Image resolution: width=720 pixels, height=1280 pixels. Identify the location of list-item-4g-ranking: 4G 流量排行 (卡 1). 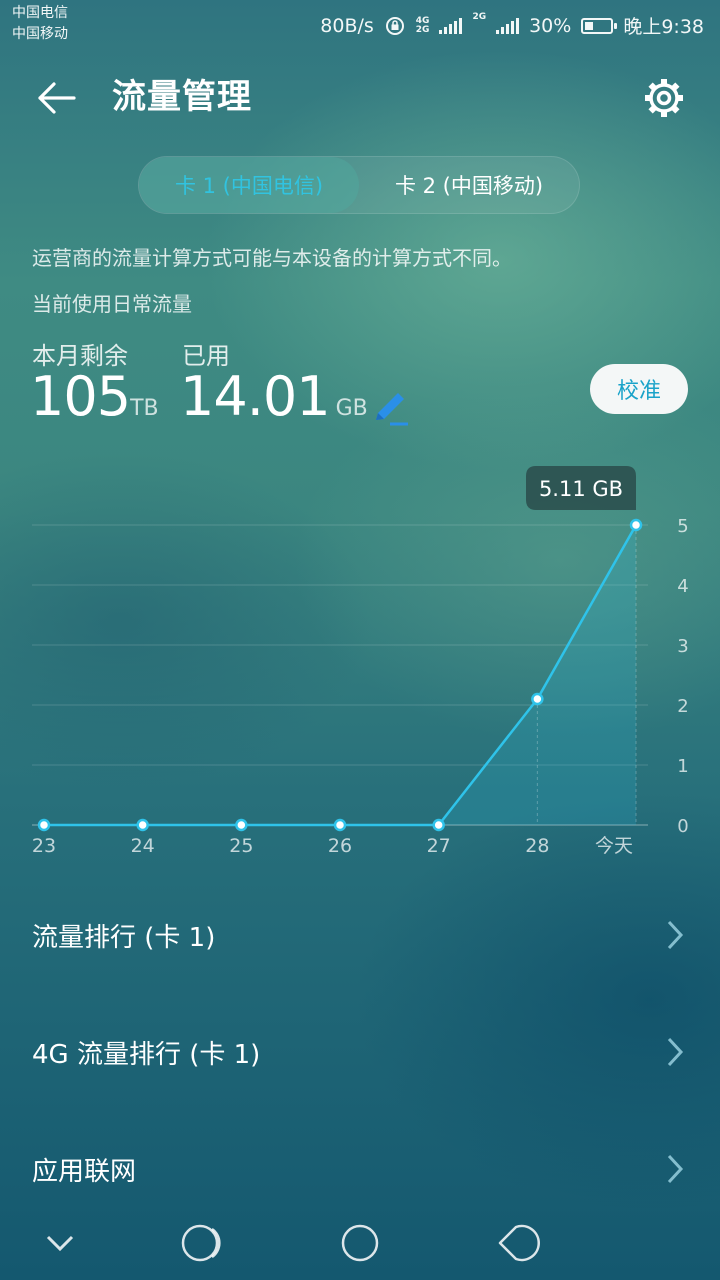
(360, 1052).